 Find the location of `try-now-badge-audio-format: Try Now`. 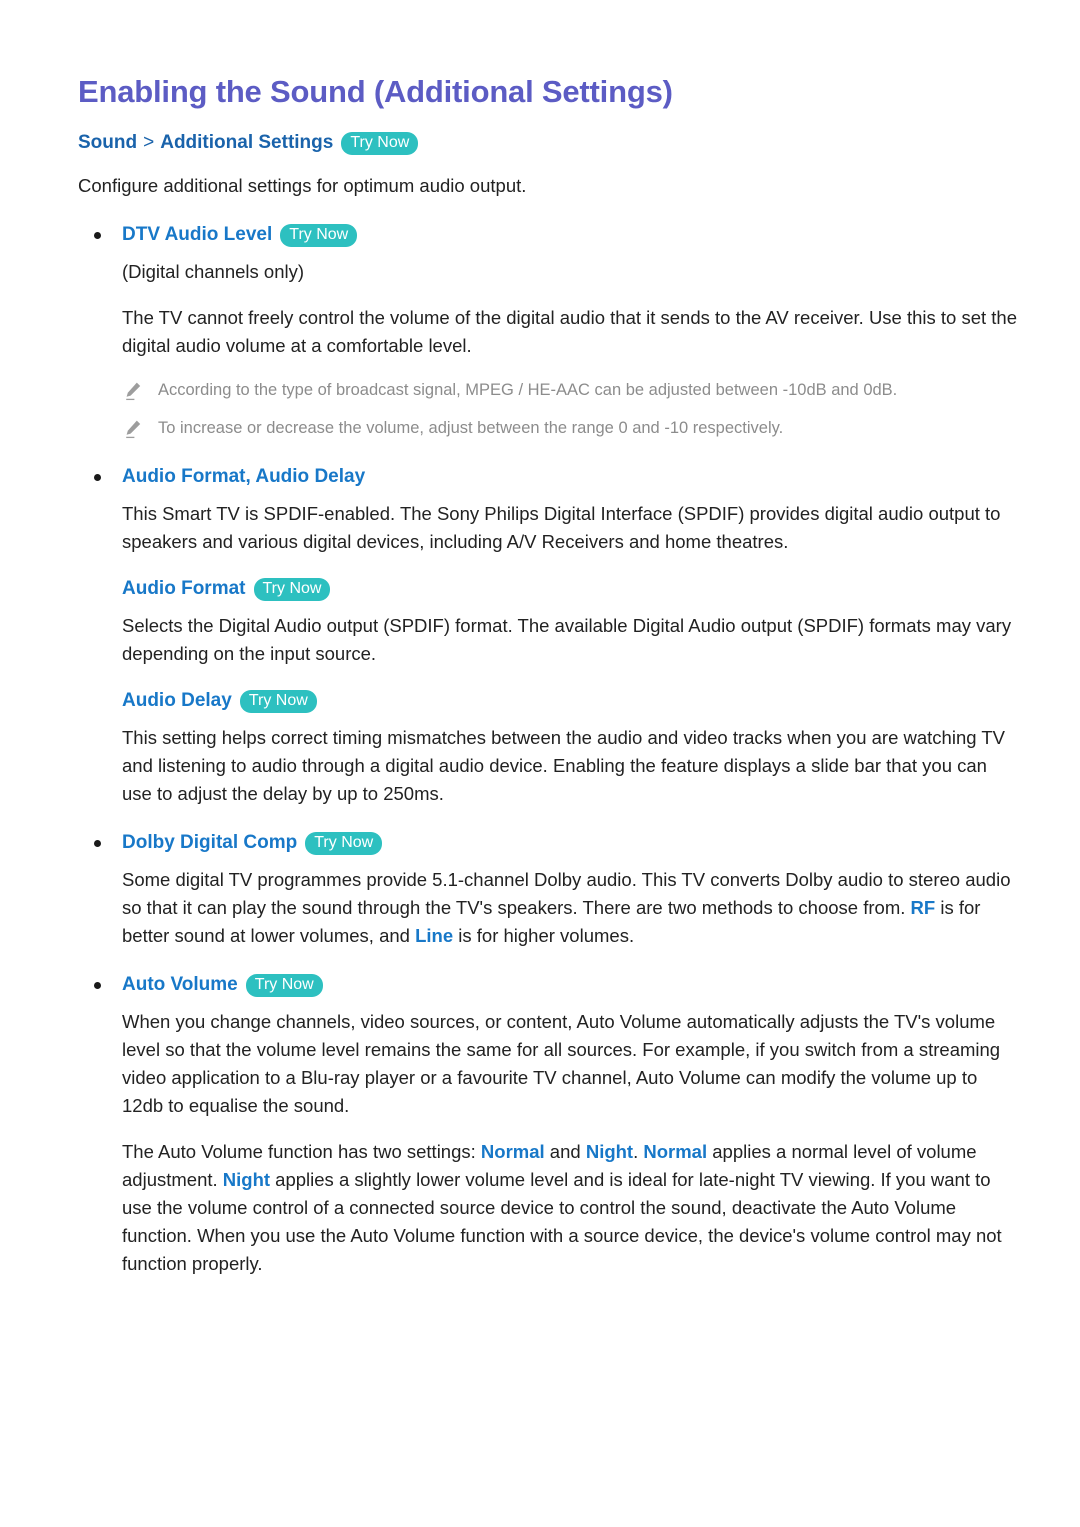

try-now-badge-audio-format: Try Now is located at coordinates (292, 589).